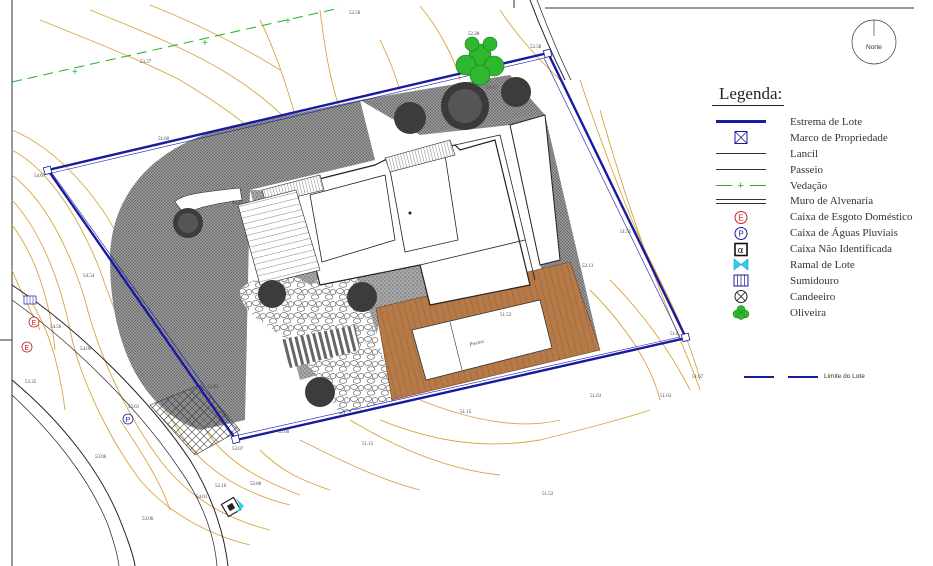 The width and height of the screenshot is (933, 566). I want to click on legend-item: P Caixa de Águas Pluviais, so click(819, 233).